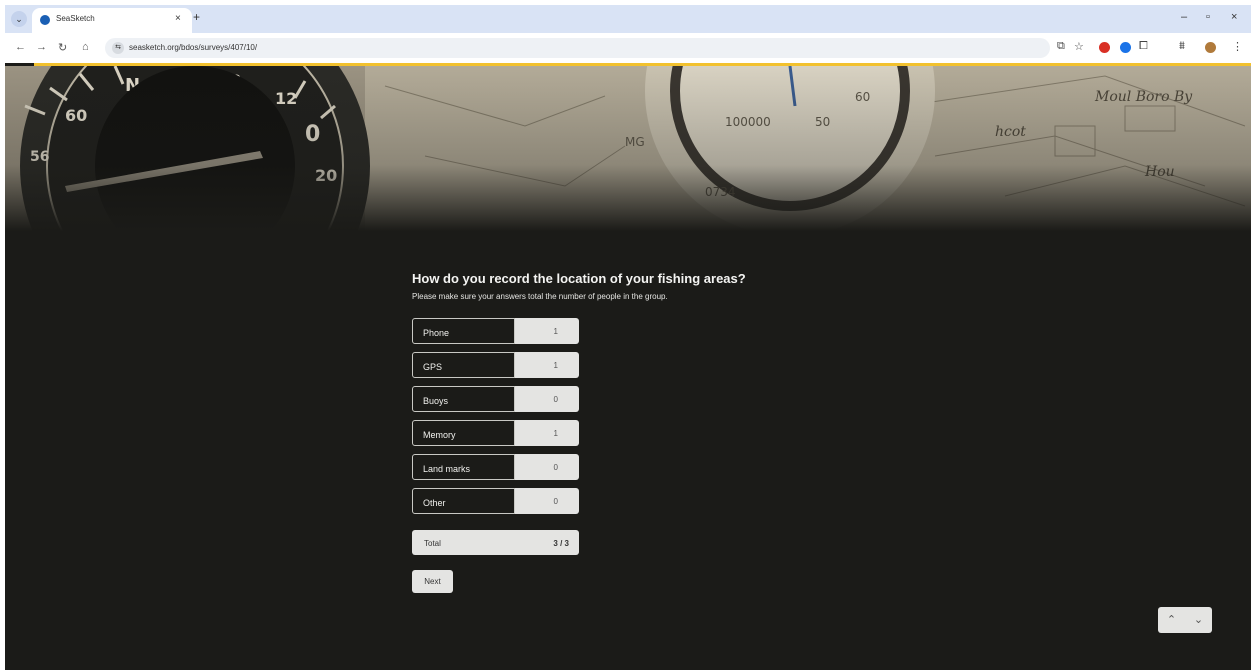  What do you see at coordinates (463, 365) in the screenshot?
I see `option-label: GPS` at bounding box center [463, 365].